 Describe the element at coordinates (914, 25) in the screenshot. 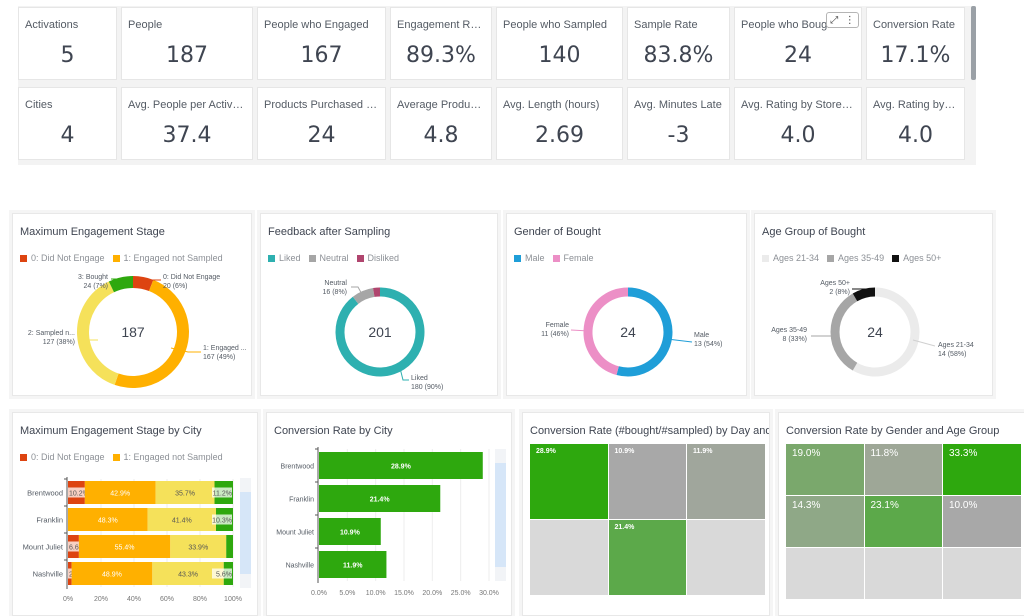

I see `kpi-label: Conversion Rate` at that location.